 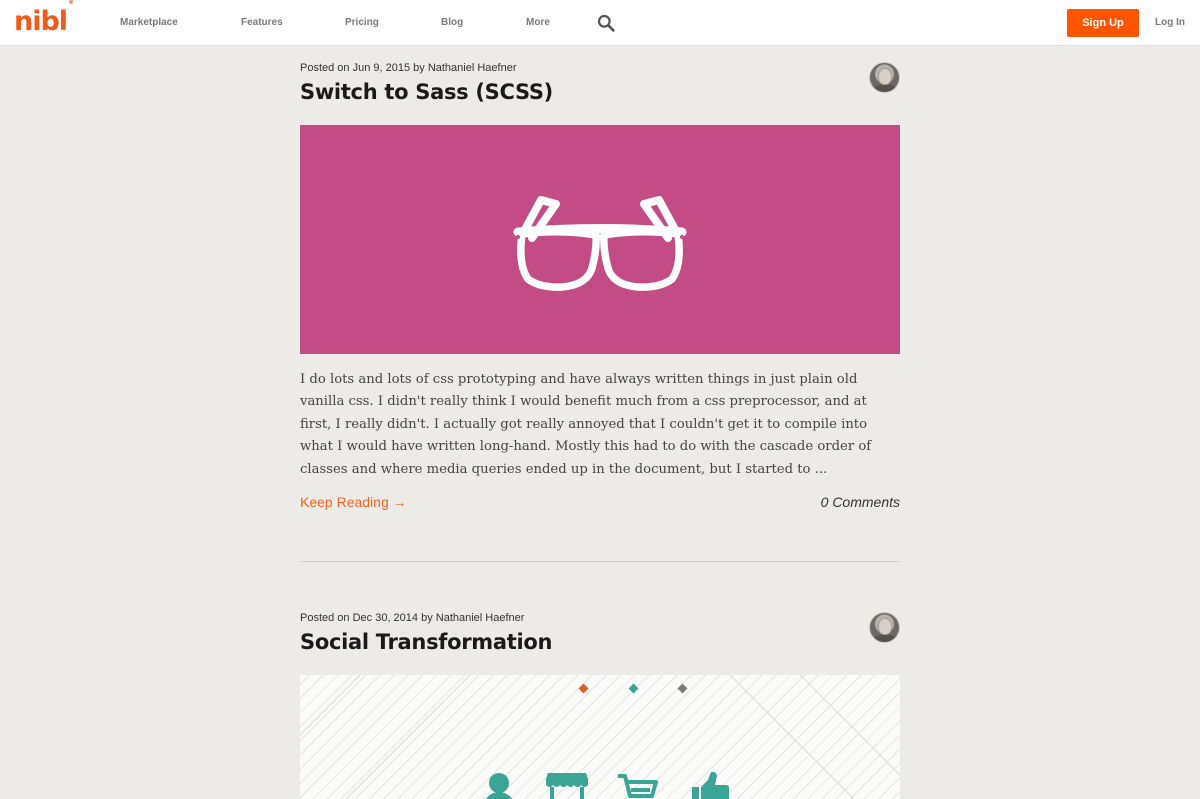 I want to click on post-divider, so click(x=600, y=561).